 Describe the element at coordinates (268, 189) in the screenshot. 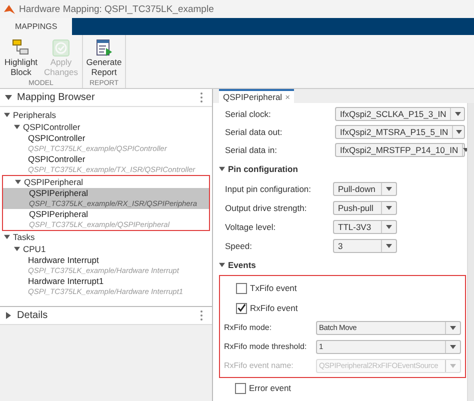

I see `field-label: Input pin configuration:` at that location.